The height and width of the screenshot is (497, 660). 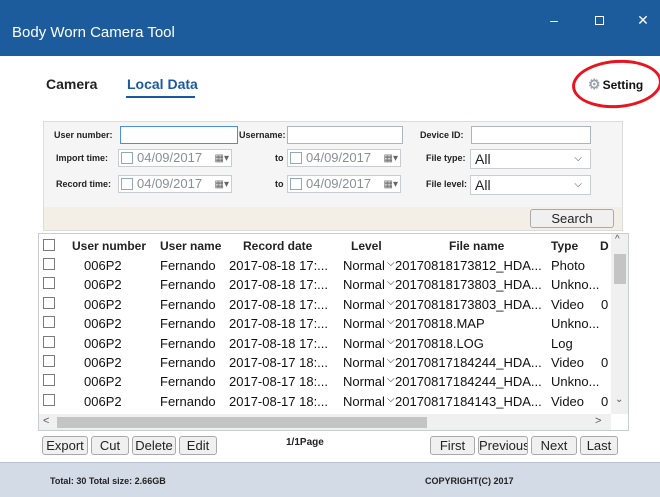 What do you see at coordinates (175, 158) in the screenshot?
I see `import-from-date: 04/09/2017 ▦▾` at bounding box center [175, 158].